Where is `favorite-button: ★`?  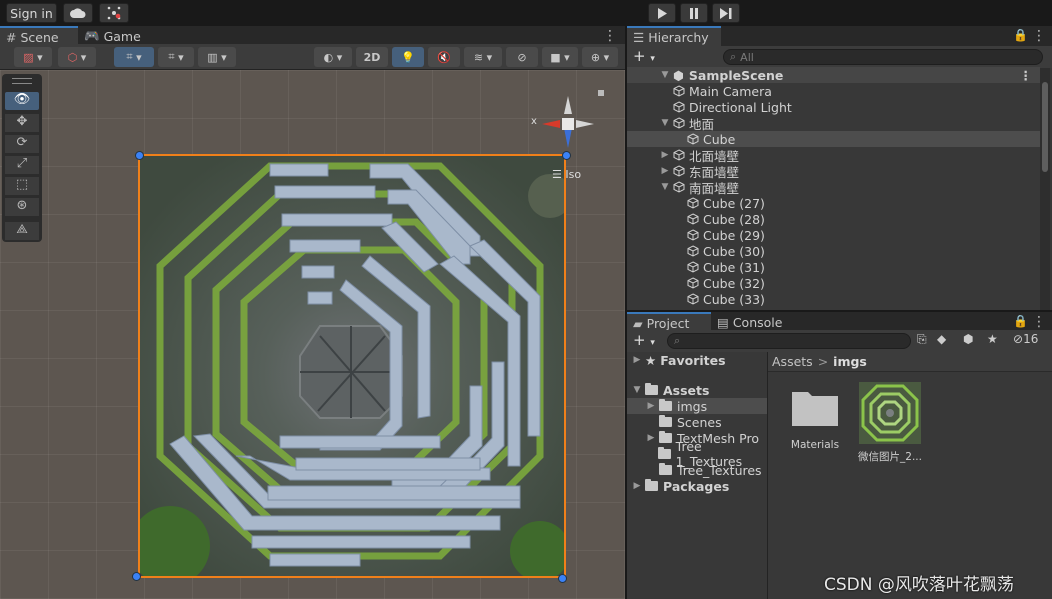 favorite-button: ★ is located at coordinates (996, 339).